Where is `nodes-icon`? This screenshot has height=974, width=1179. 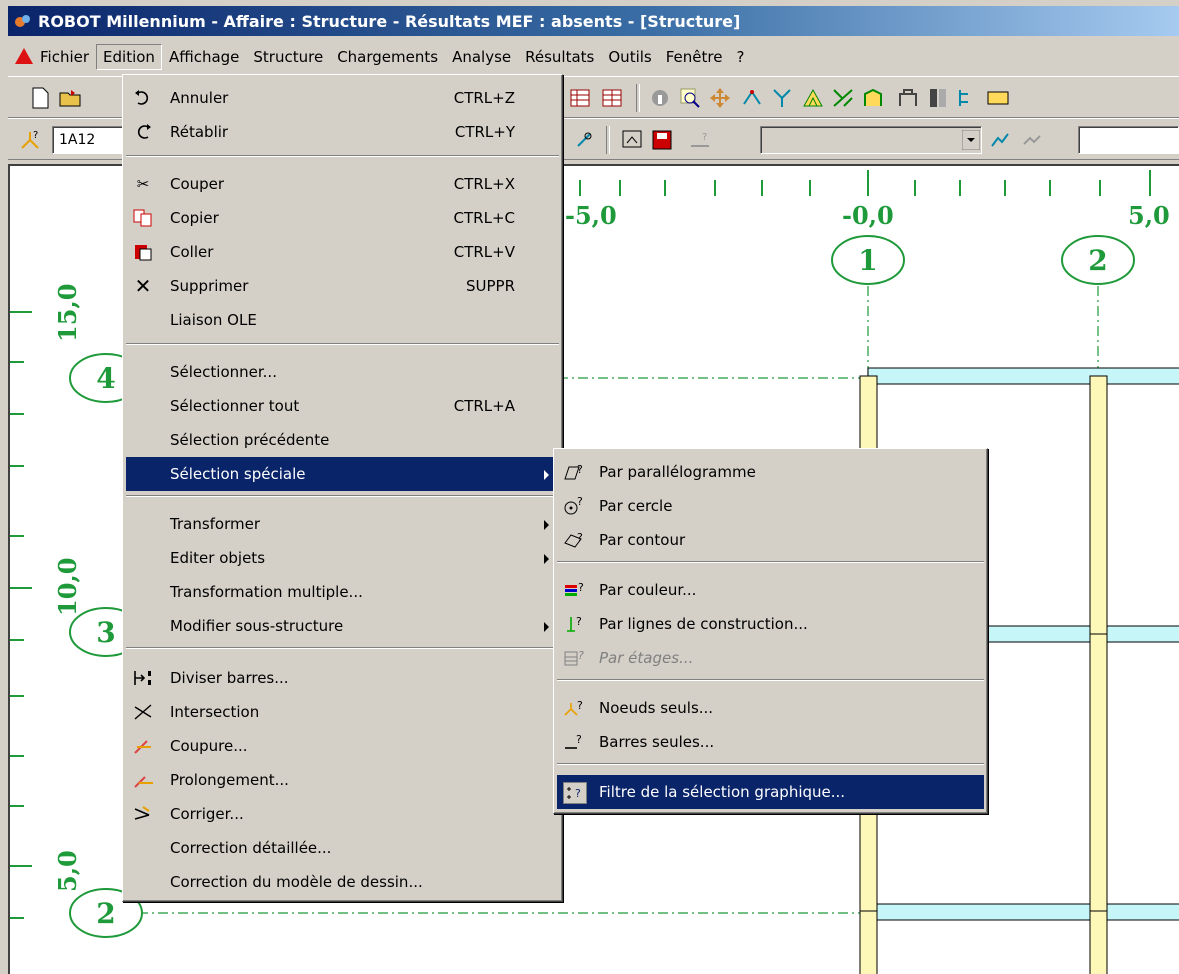
nodes-icon is located at coordinates (752, 98).